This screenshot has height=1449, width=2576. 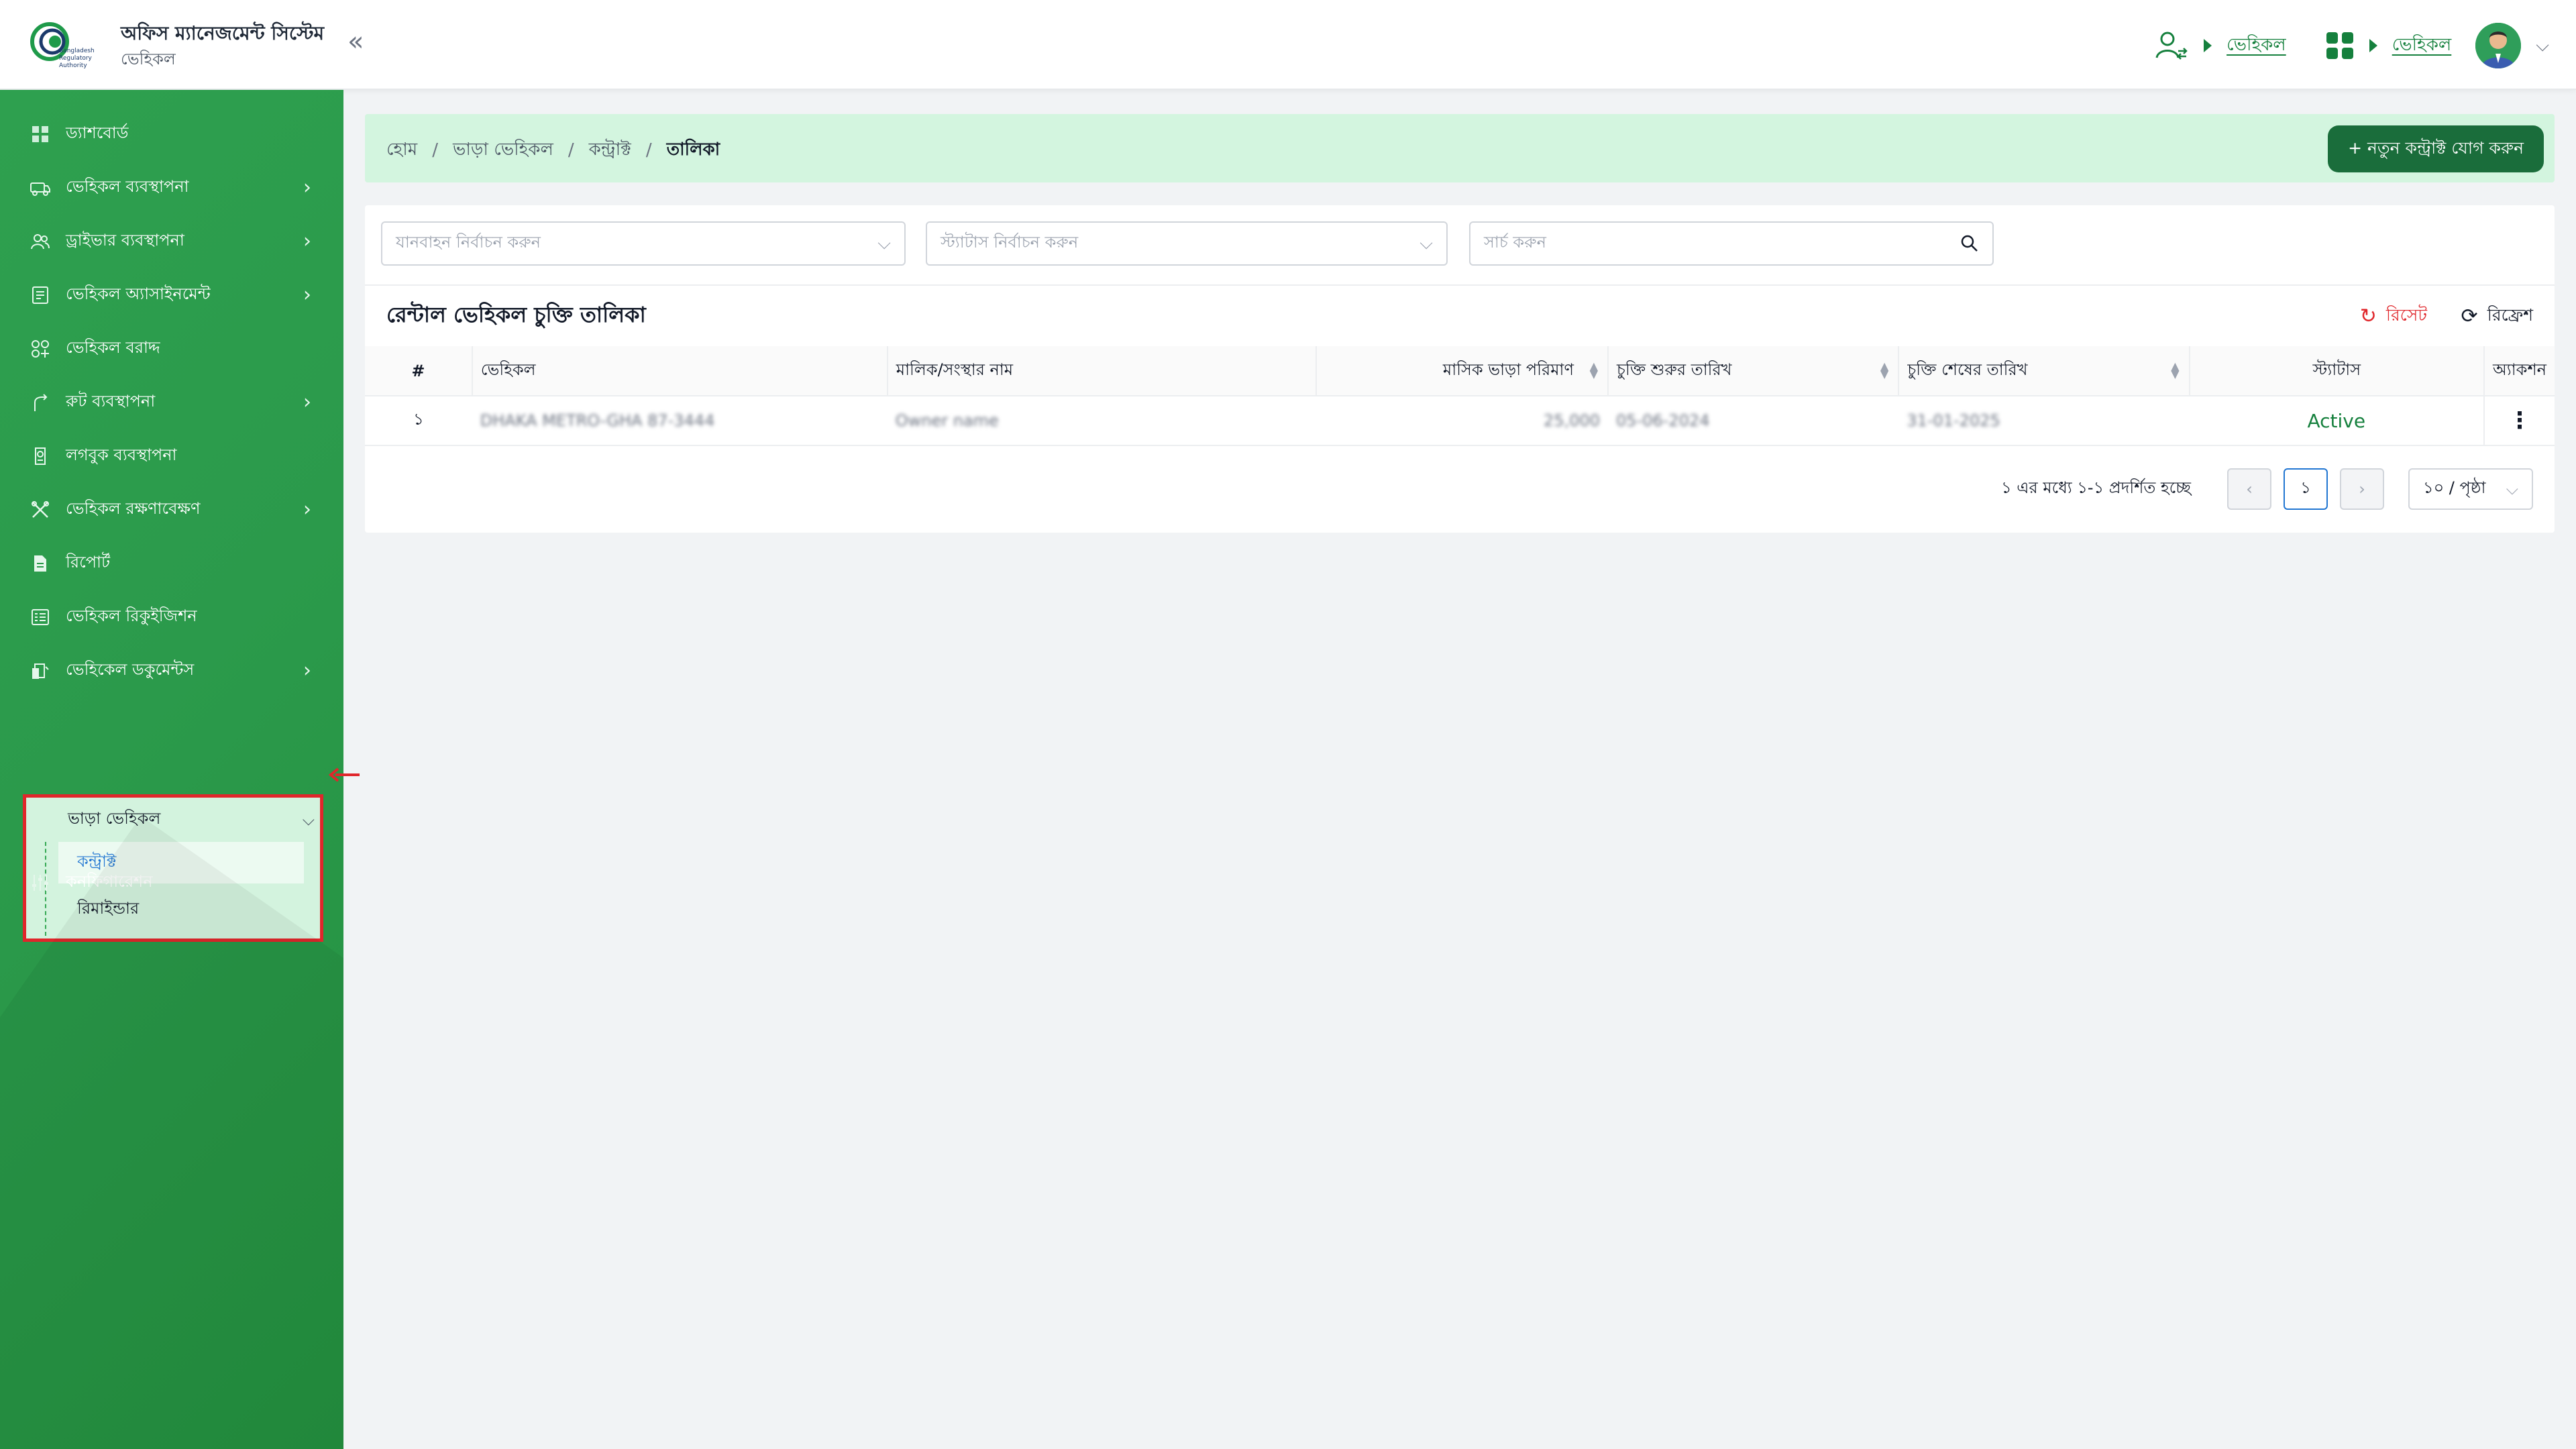 I want to click on svg-text: Bangladesh, so click(x=77, y=51).